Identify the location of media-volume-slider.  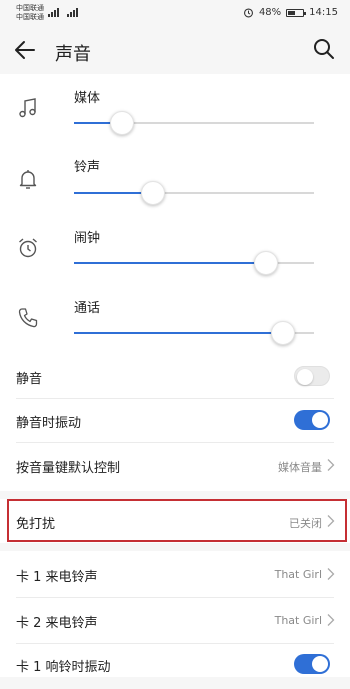
(194, 123).